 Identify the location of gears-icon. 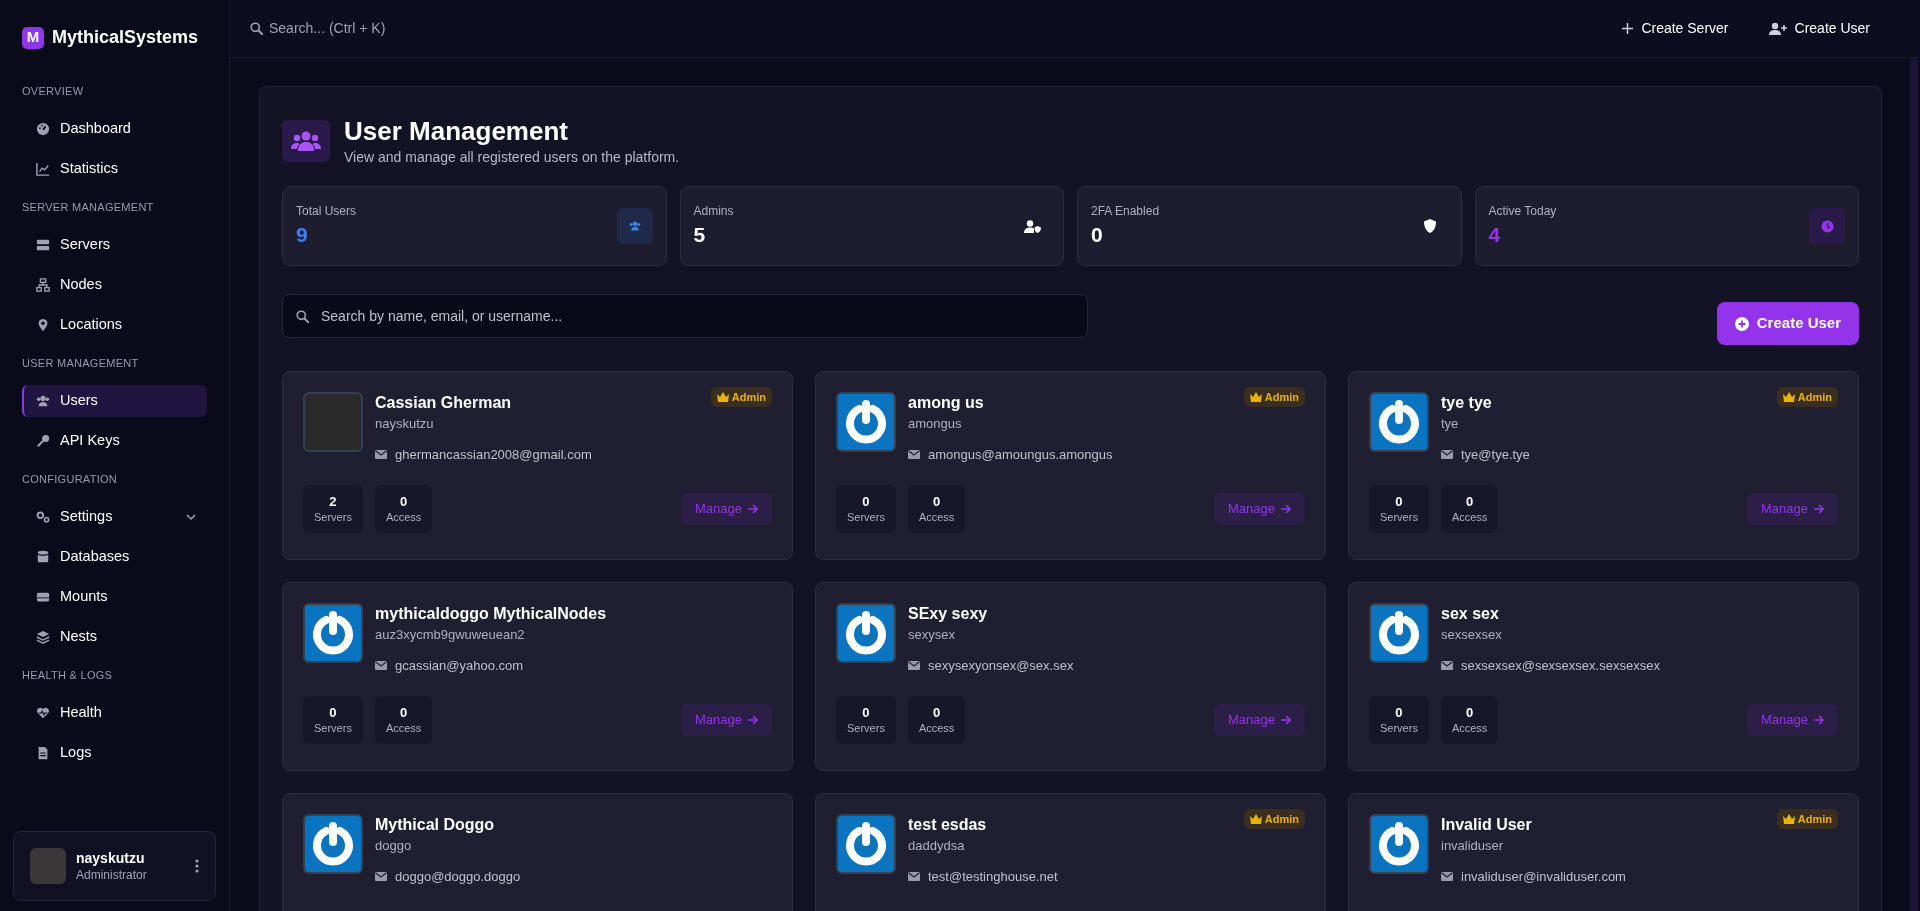
(43, 517).